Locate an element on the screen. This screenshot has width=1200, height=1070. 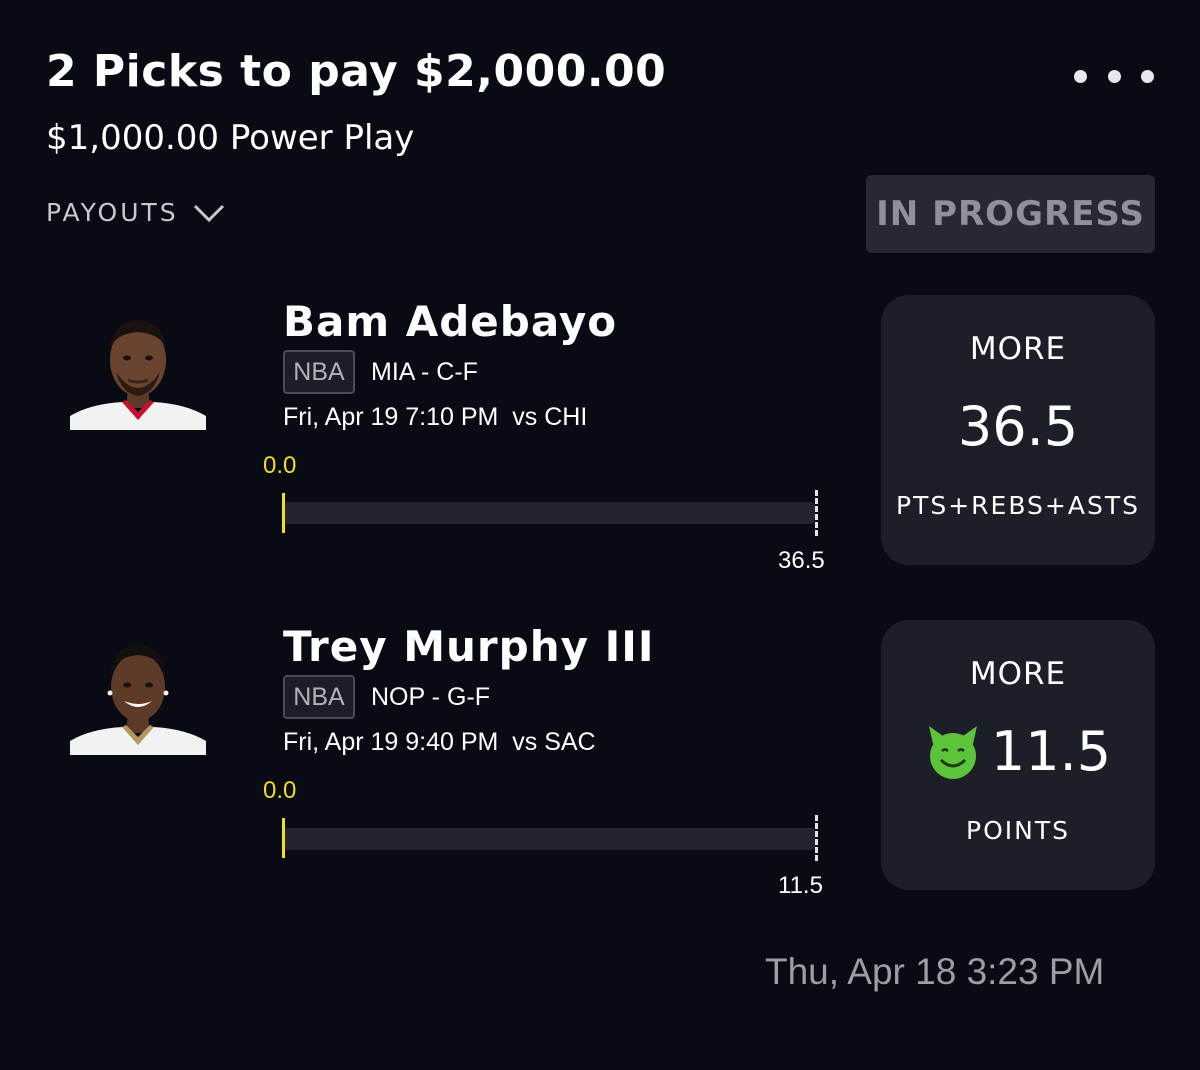
target-stat-value: 11.5 is located at coordinates (800, 885).